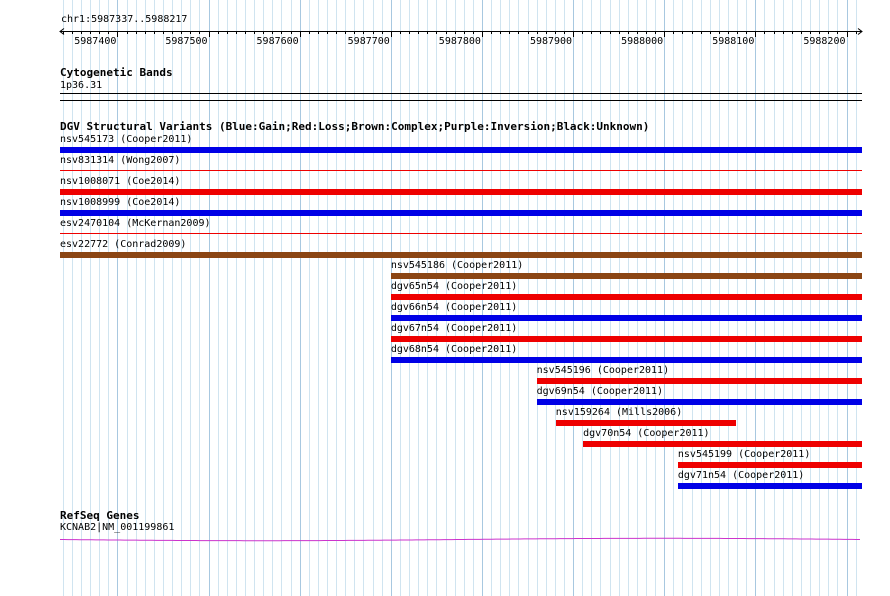 Image resolution: width=890 pixels, height=596 pixels. Describe the element at coordinates (600, 392) in the screenshot. I see `variant-label: dgv69n54 (Cooper2011)` at that location.